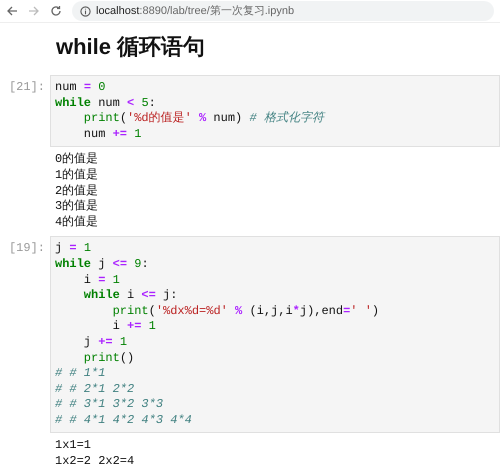 The height and width of the screenshot is (468, 500). Describe the element at coordinates (130, 47) in the screenshot. I see `notebook-heading: while 循环语句` at that location.